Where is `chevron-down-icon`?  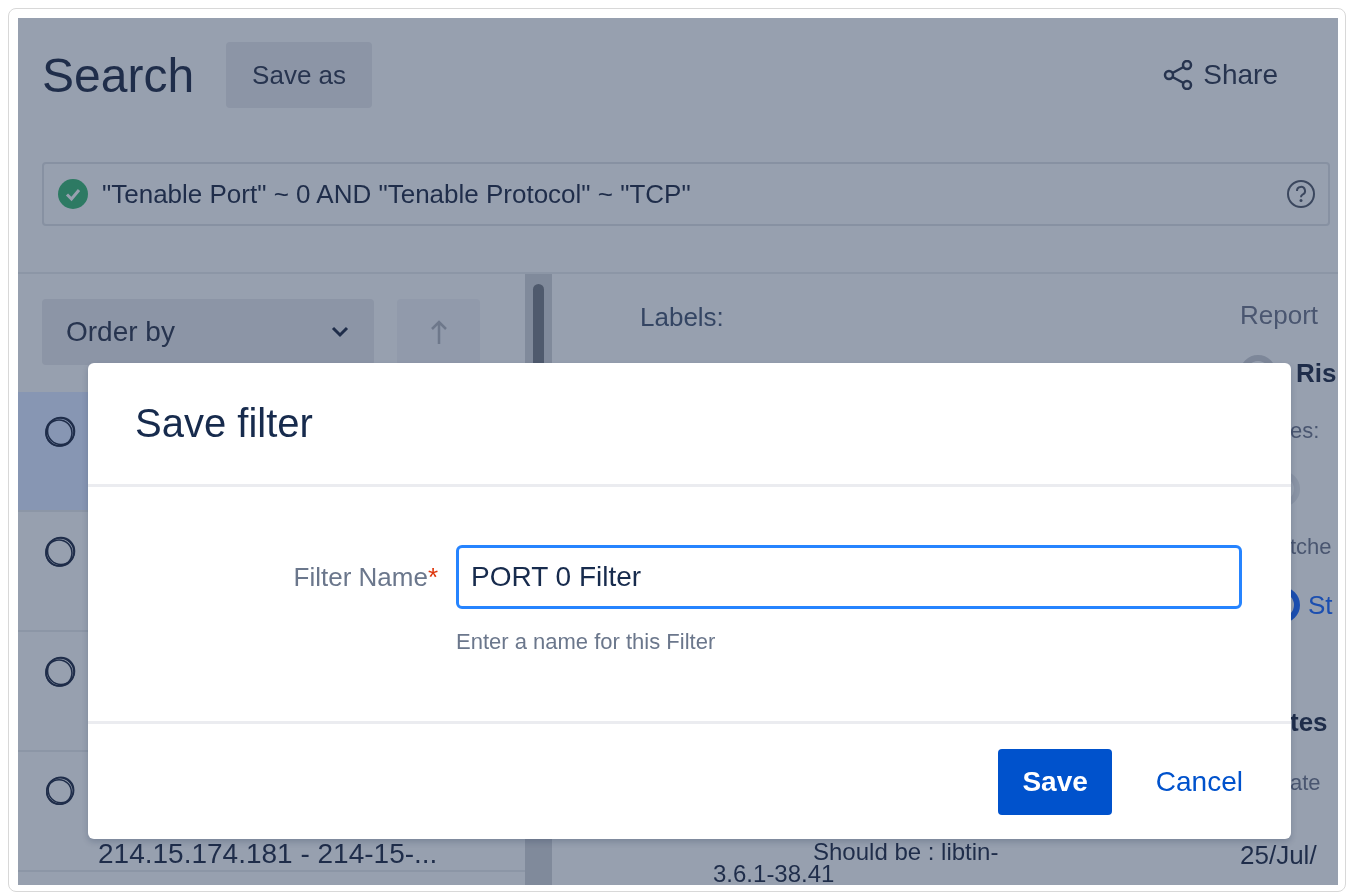 chevron-down-icon is located at coordinates (340, 332).